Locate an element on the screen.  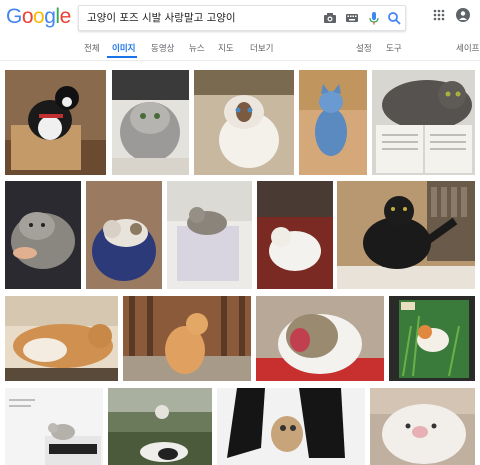
google-logo: Google is located at coordinates (38, 17).